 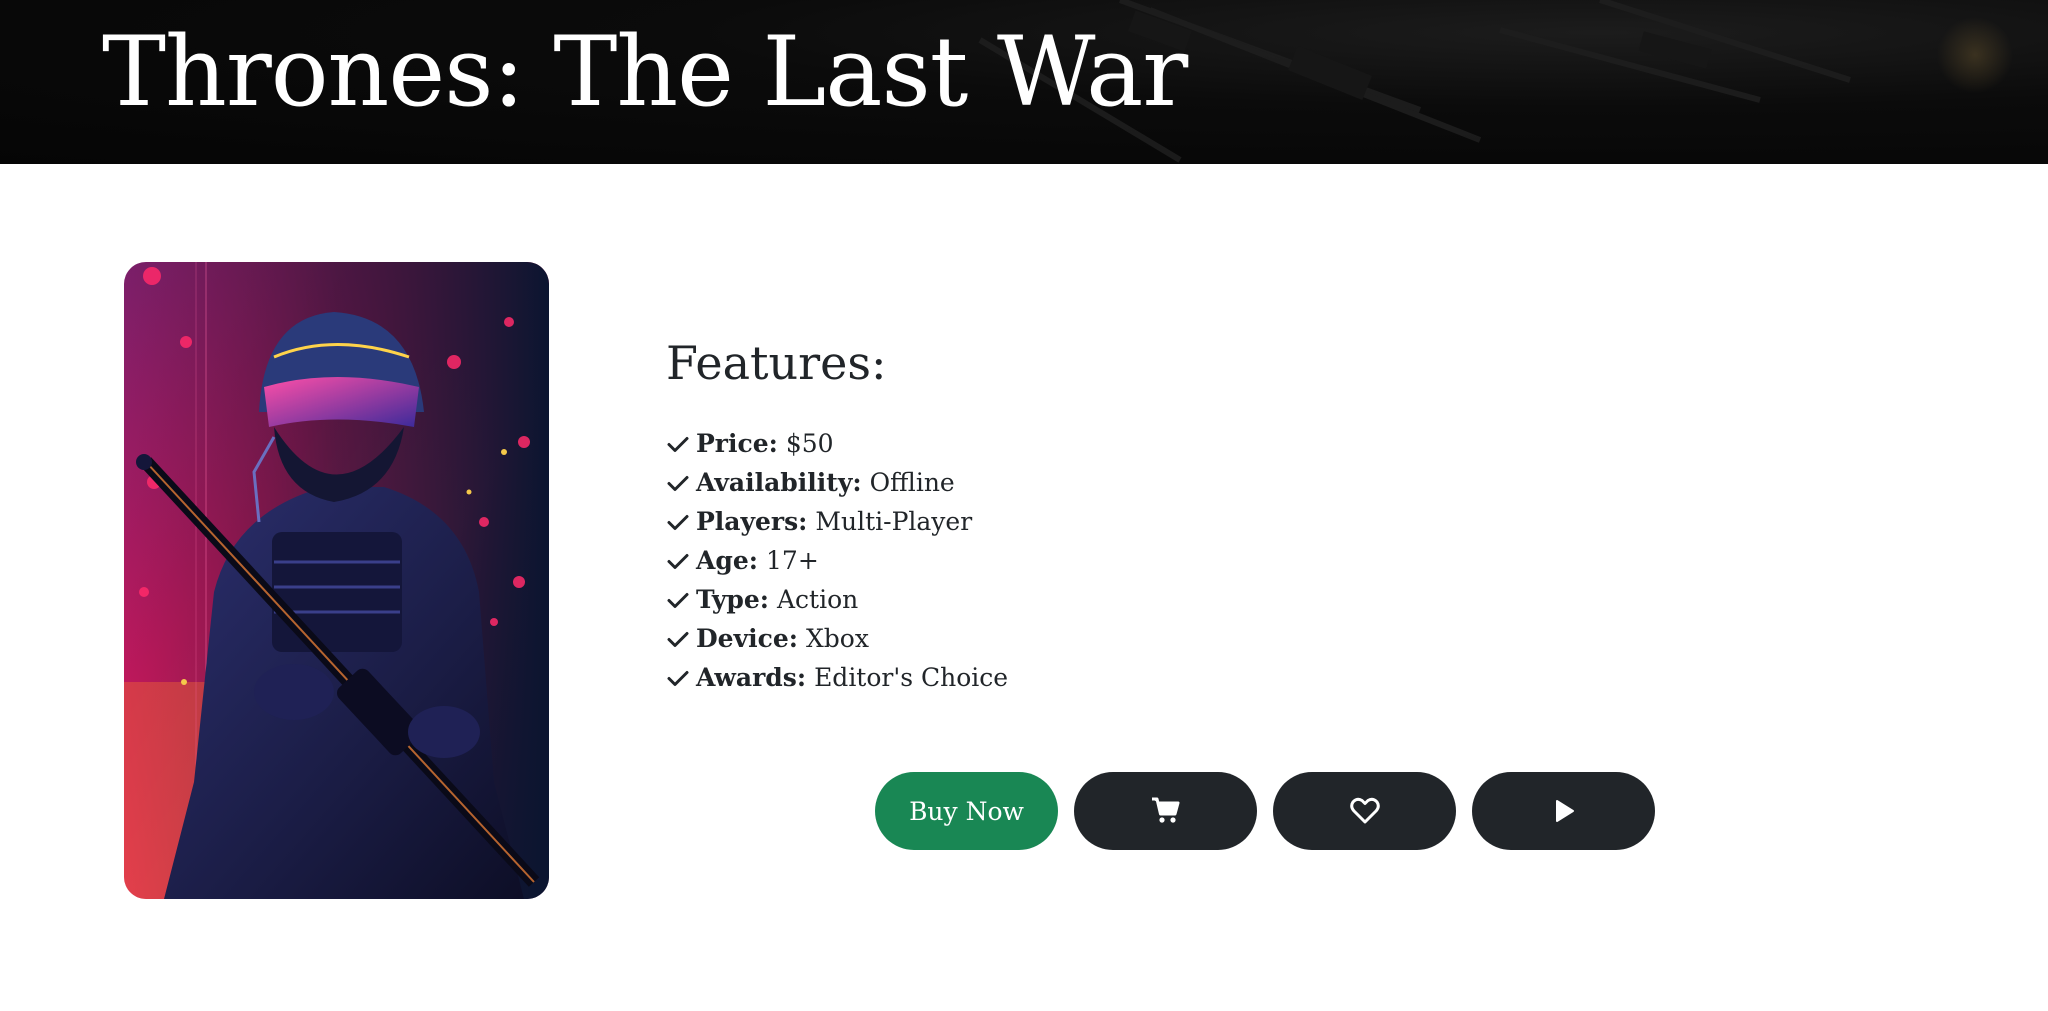 I want to click on feature-item-age: Age: 17+, so click(x=1066, y=560).